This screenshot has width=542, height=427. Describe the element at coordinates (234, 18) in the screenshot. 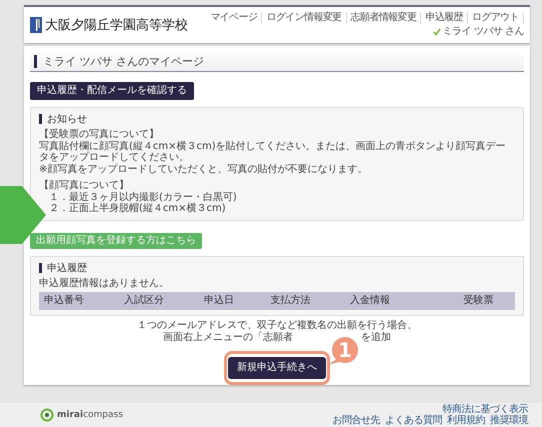

I see `nav-link: マイページ` at that location.